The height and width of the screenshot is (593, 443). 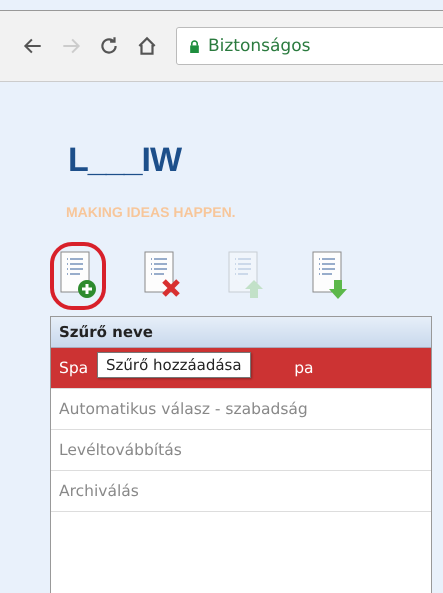 What do you see at coordinates (241, 450) in the screenshot?
I see `filter-row: Levéltovábbítás` at bounding box center [241, 450].